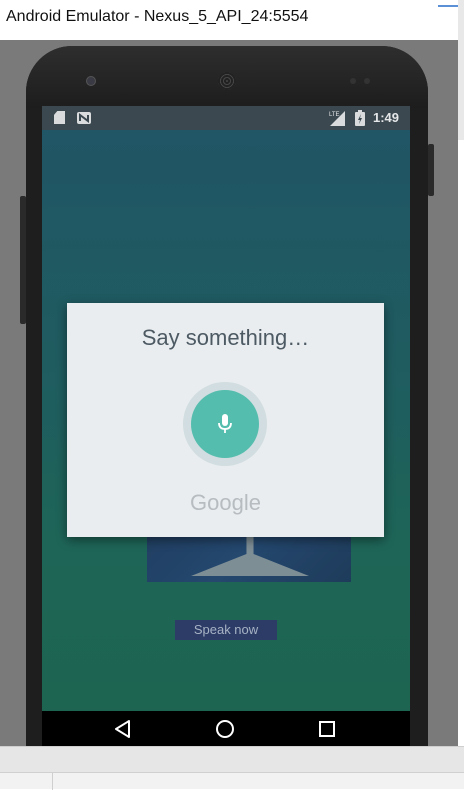 The height and width of the screenshot is (790, 464). I want to click on window-titlebar: Android Emulator - Nexus_5_API_24:5554, so click(232, 20).